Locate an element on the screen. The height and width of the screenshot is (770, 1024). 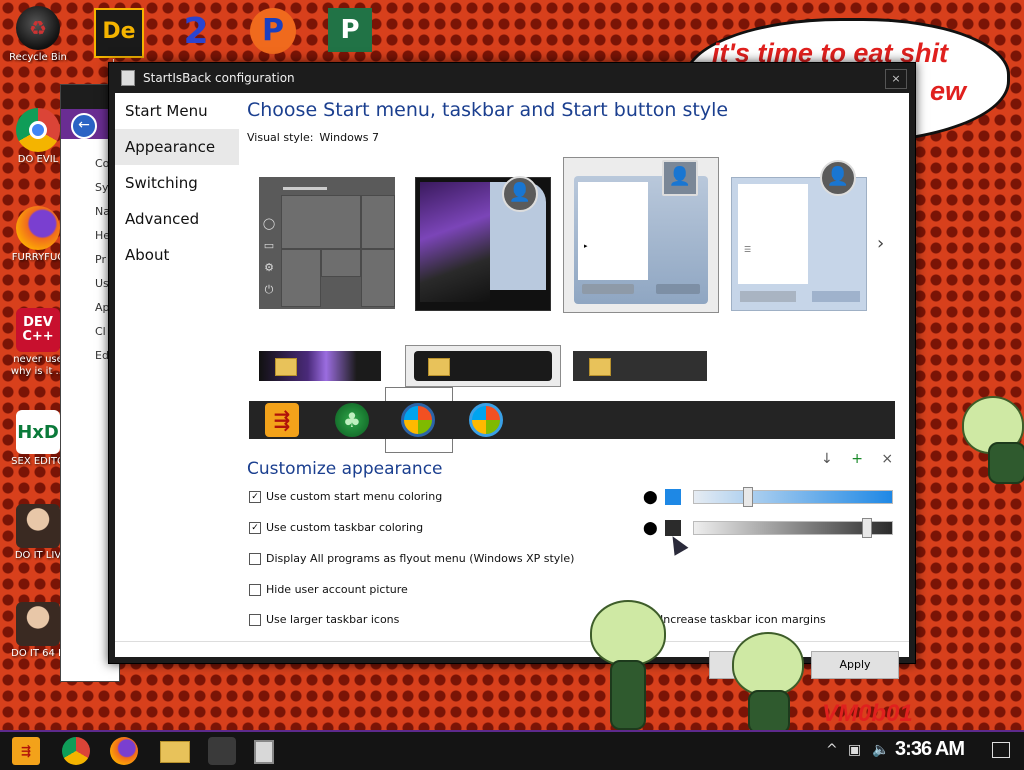
close-button: × is located at coordinates (896, 79).